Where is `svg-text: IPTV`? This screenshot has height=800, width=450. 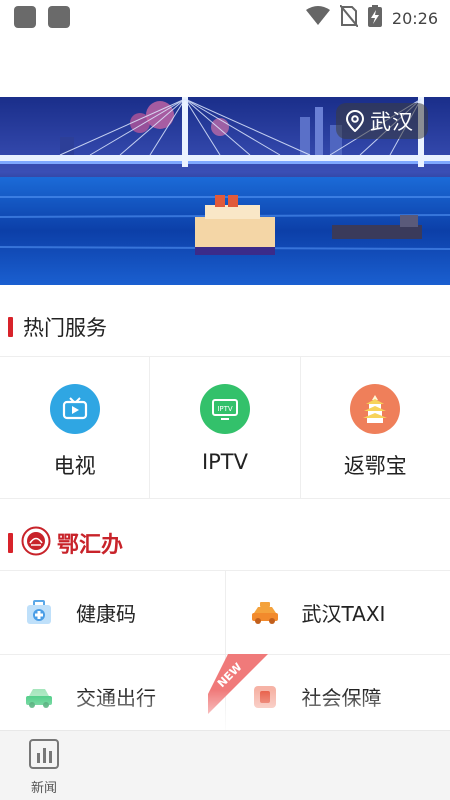 svg-text: IPTV is located at coordinates (225, 409).